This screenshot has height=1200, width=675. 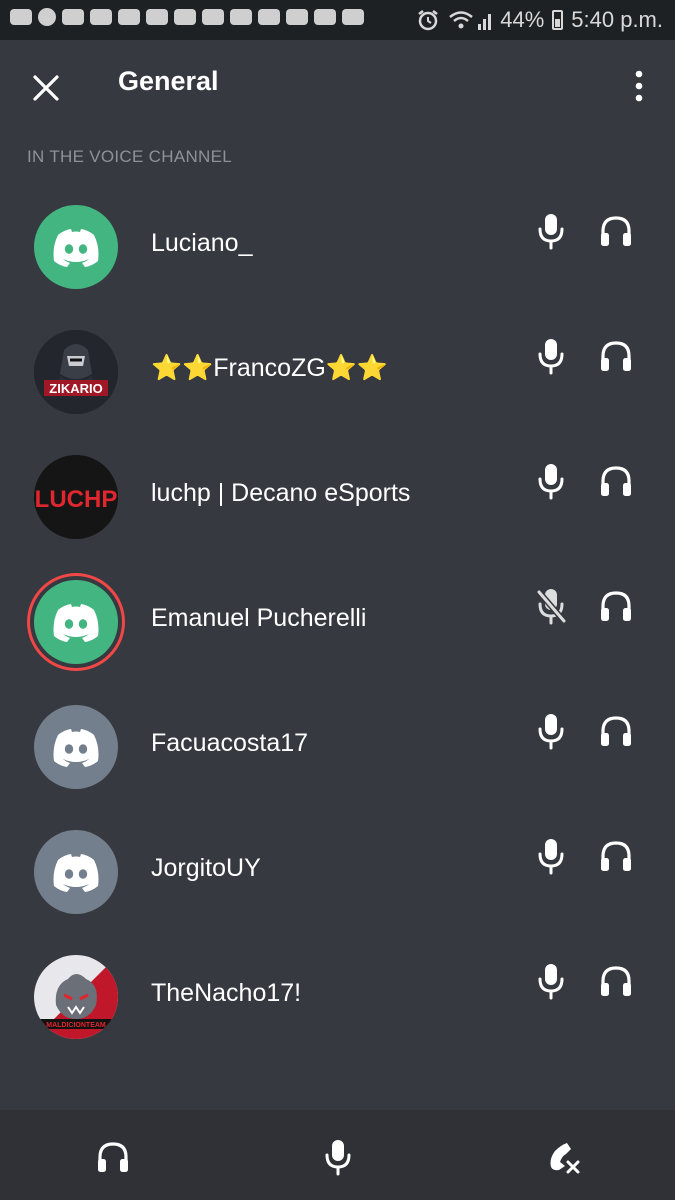 I want to click on disconnect-button, so click(x=563, y=1157).